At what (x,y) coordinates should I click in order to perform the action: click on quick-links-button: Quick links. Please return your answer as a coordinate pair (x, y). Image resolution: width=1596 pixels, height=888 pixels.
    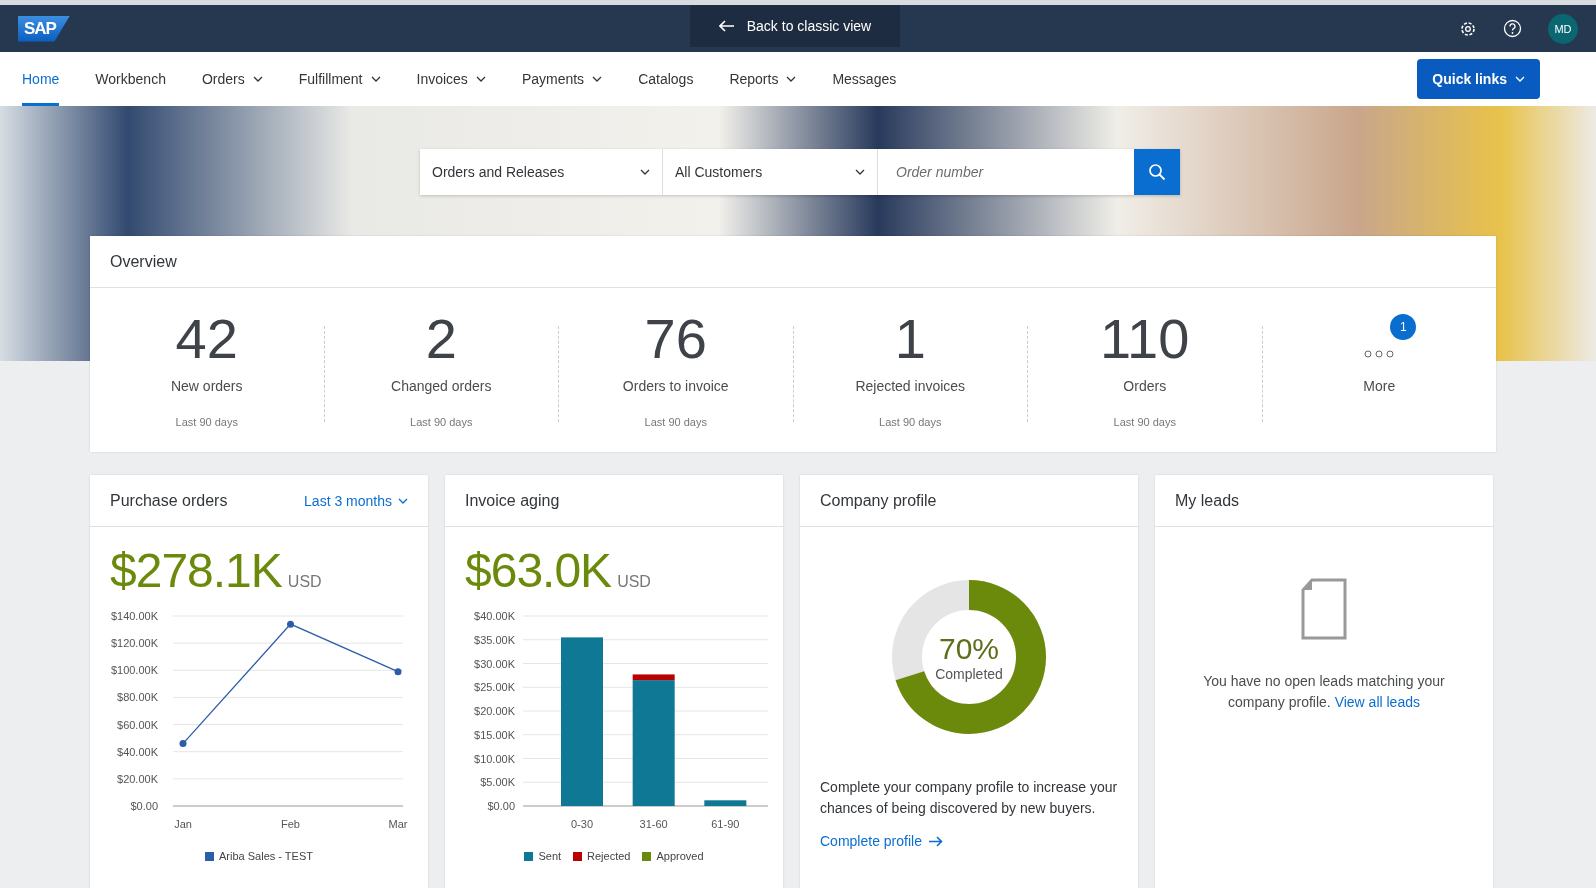
    Looking at the image, I should click on (1478, 79).